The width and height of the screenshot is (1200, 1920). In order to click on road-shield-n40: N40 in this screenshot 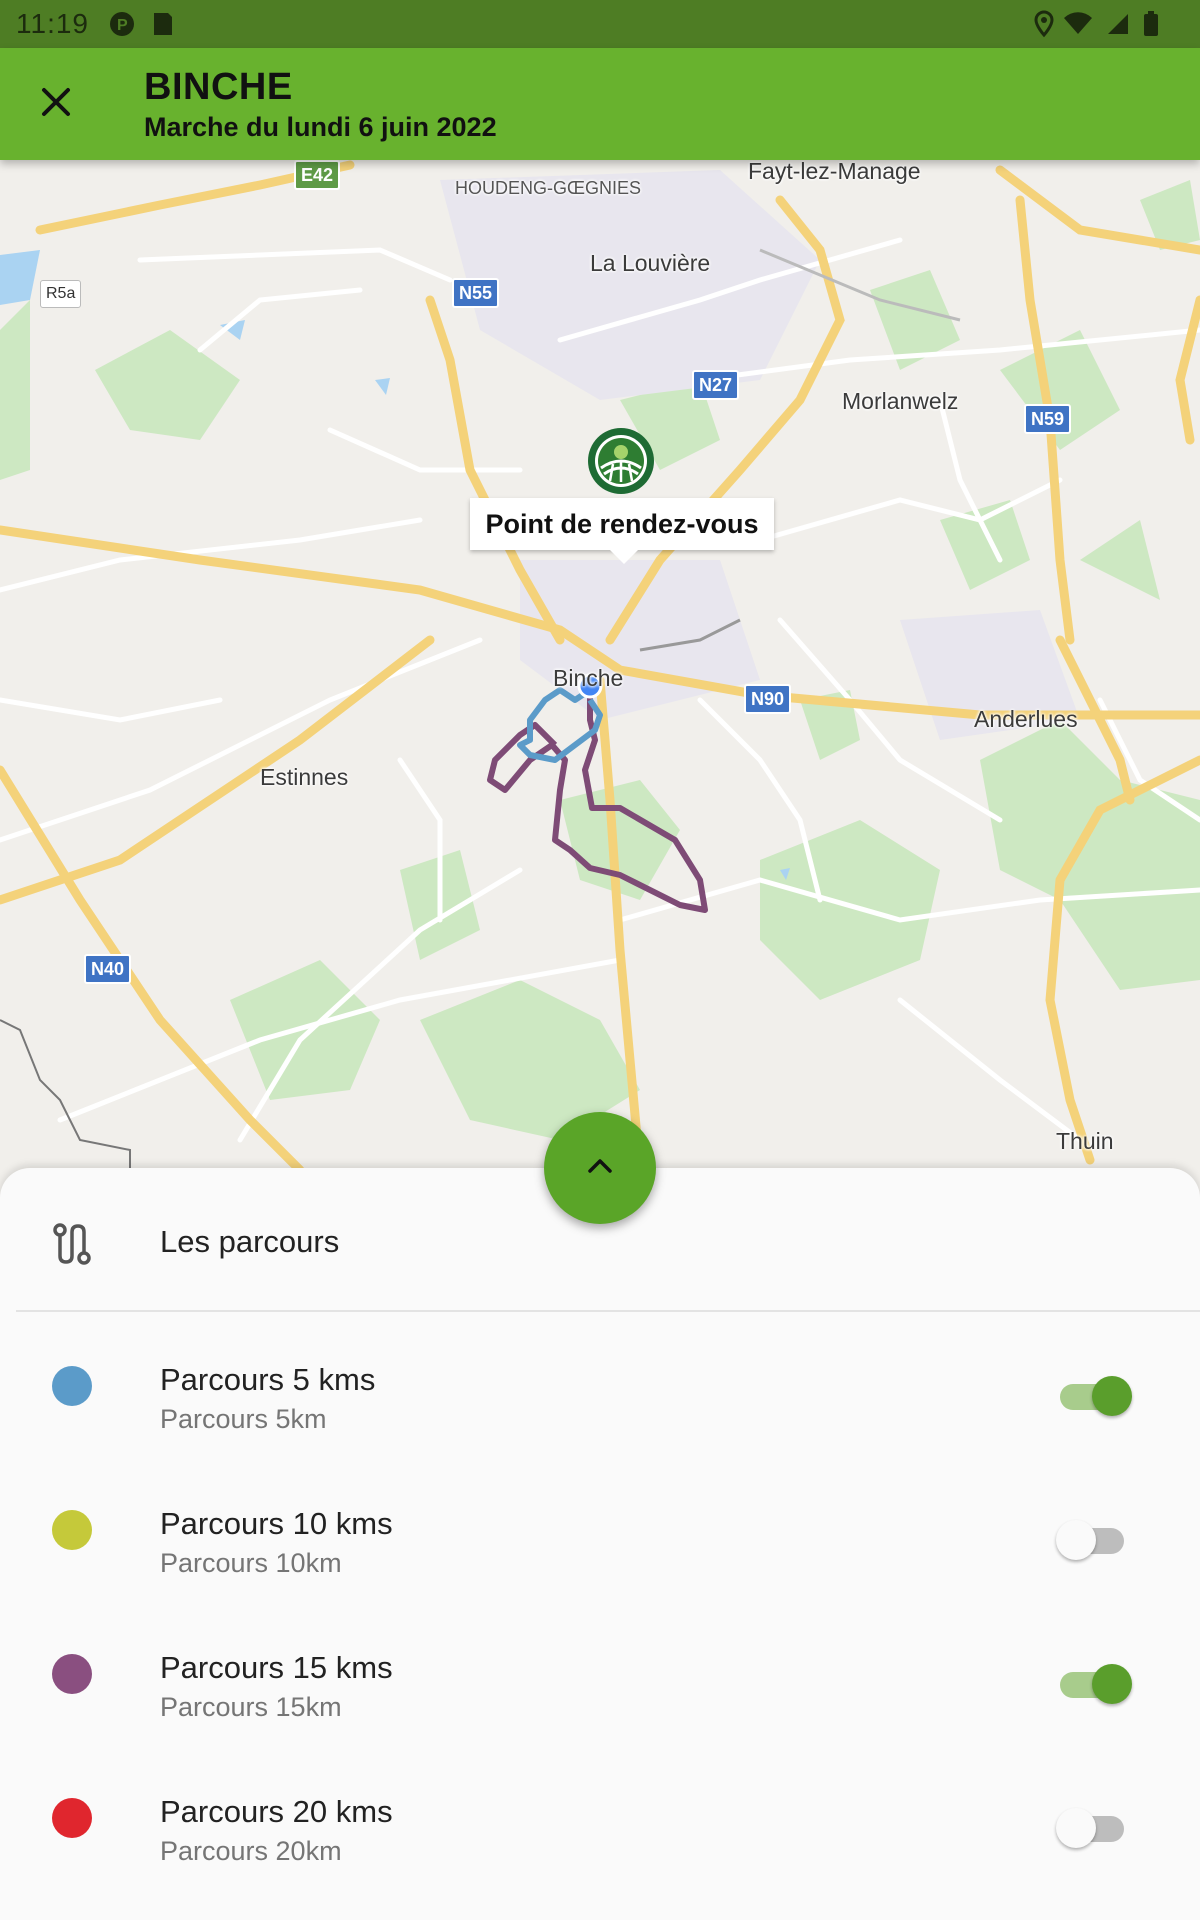, I will do `click(108, 969)`.